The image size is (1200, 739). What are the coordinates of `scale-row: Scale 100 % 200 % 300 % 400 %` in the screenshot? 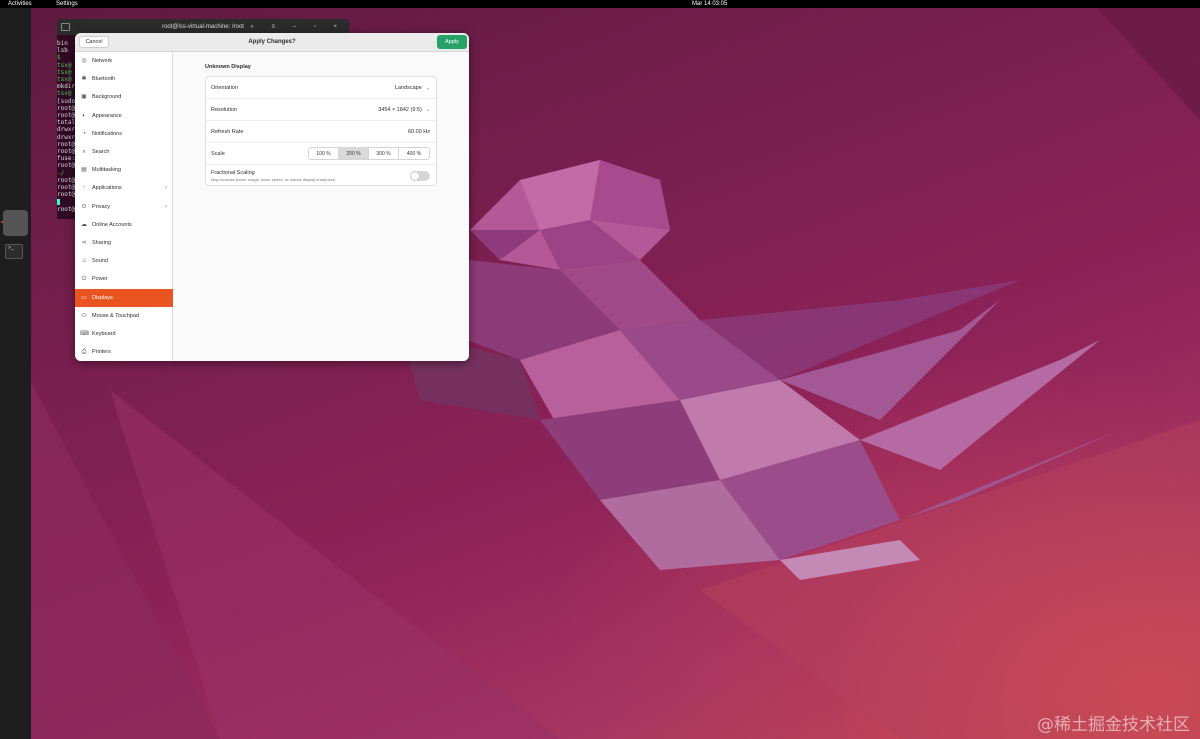 It's located at (321, 154).